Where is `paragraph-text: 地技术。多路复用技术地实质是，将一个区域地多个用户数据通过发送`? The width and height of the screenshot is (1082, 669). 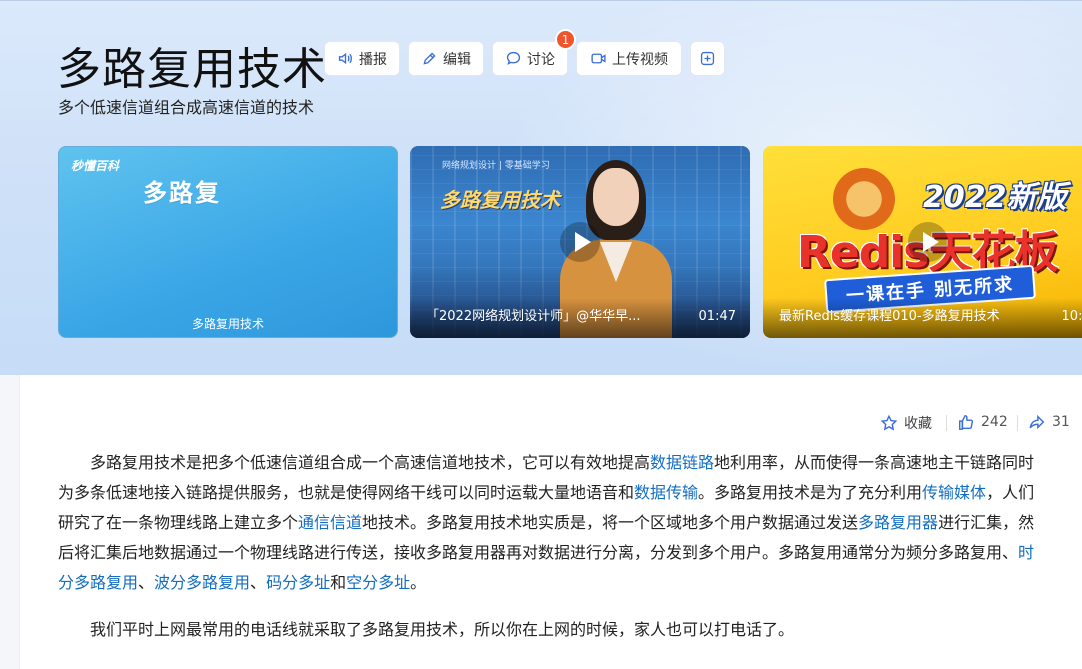
paragraph-text: 地技术。多路复用技术地实质是，将一个区域地多个用户数据通过发送 is located at coordinates (610, 522).